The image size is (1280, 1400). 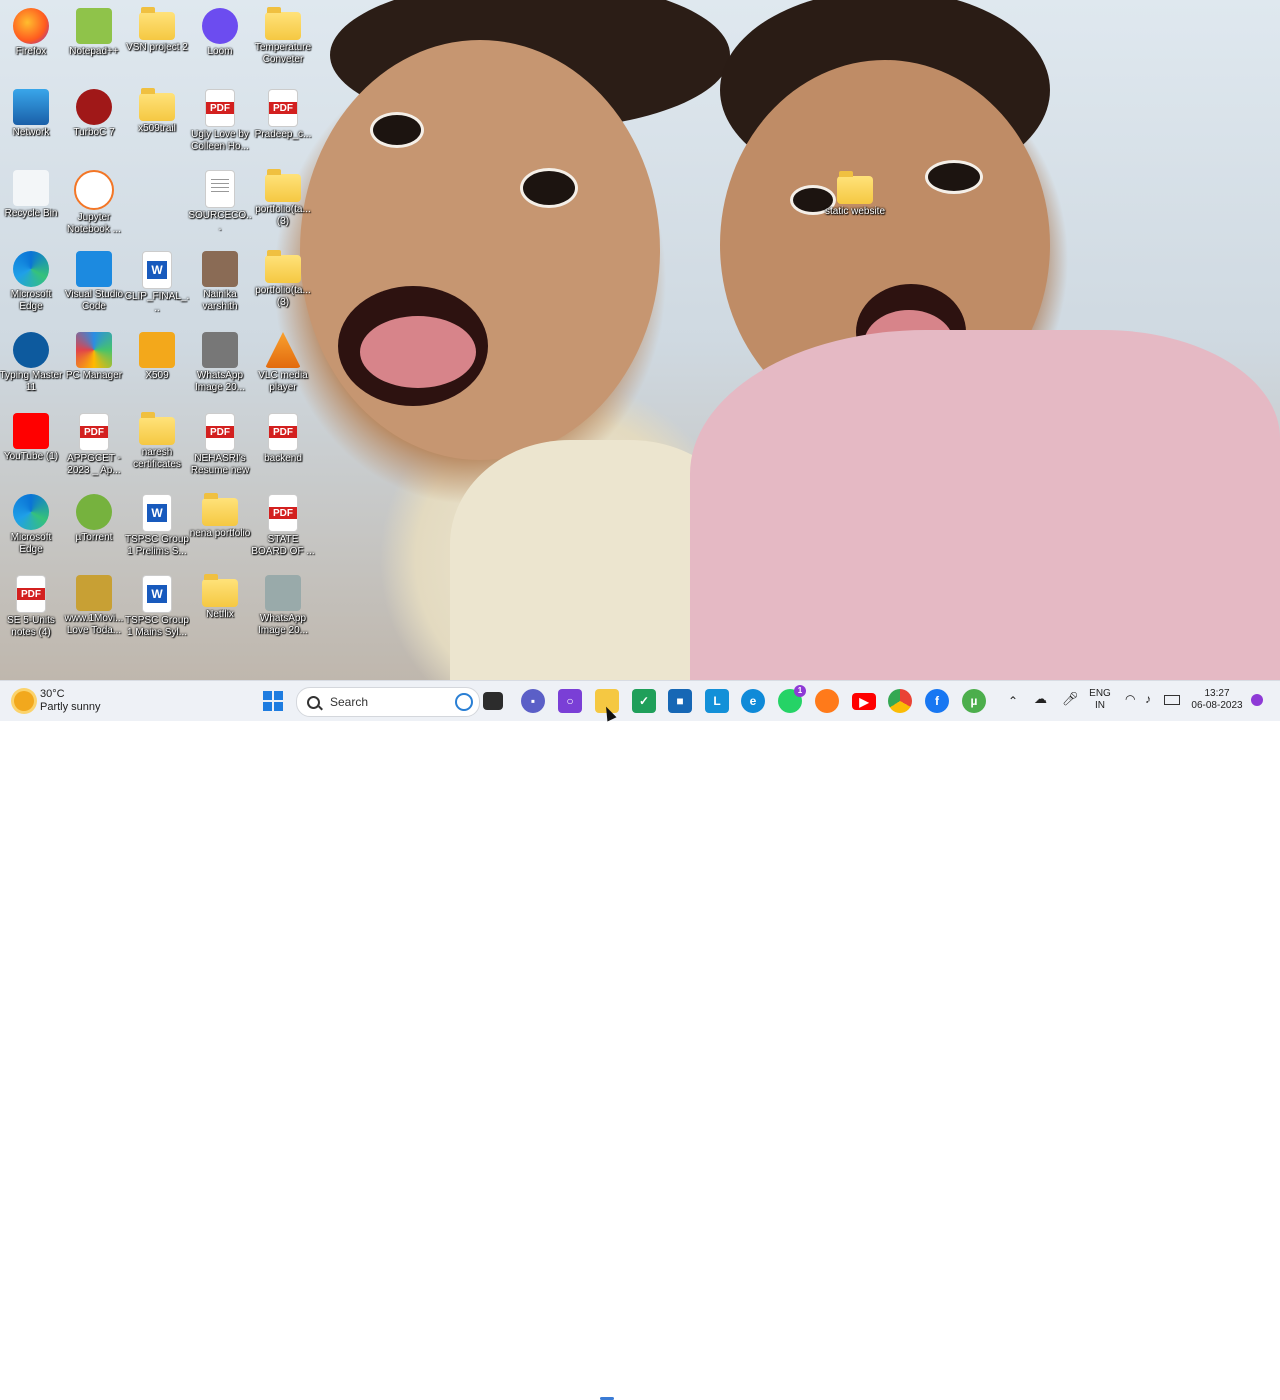 I want to click on bing-icon, so click(x=464, y=702).